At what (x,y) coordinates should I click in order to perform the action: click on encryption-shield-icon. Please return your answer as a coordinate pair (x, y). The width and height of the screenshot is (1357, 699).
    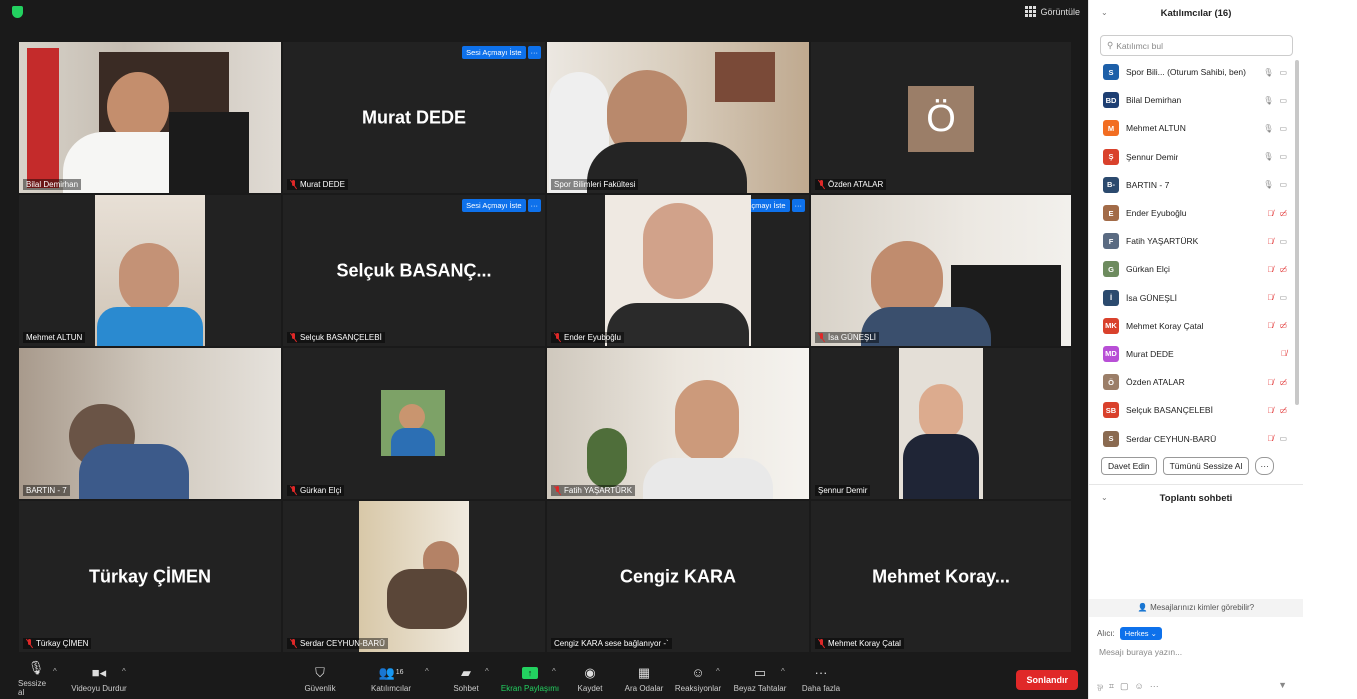
    Looking at the image, I should click on (17, 12).